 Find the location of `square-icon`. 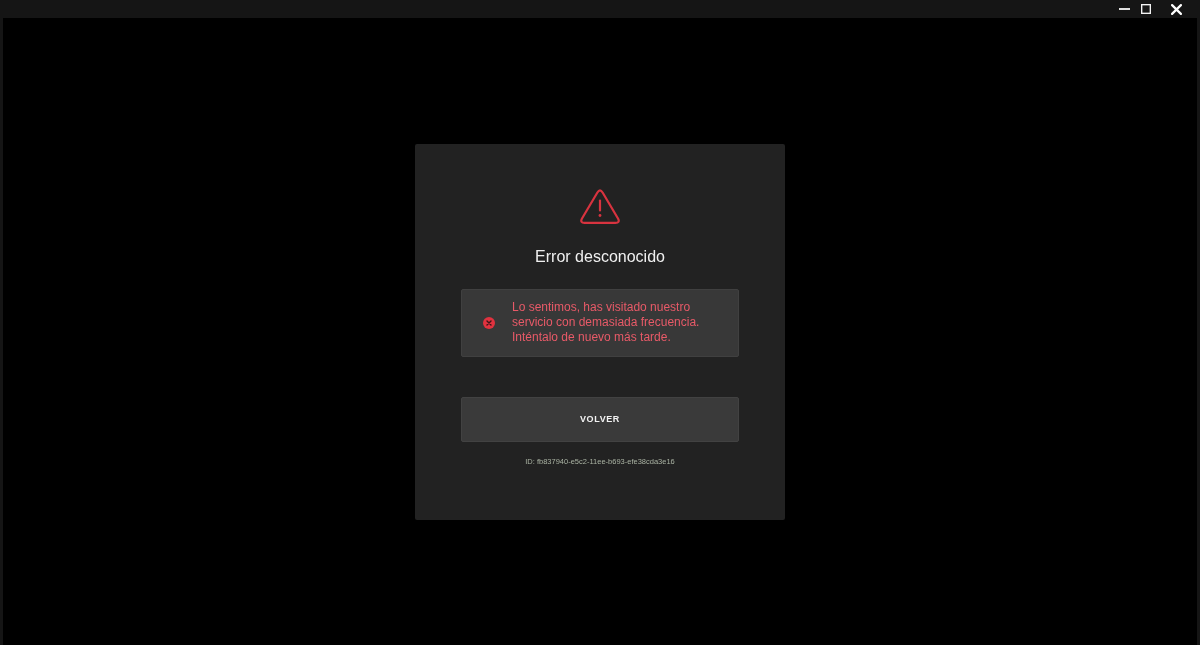

square-icon is located at coordinates (1146, 9).